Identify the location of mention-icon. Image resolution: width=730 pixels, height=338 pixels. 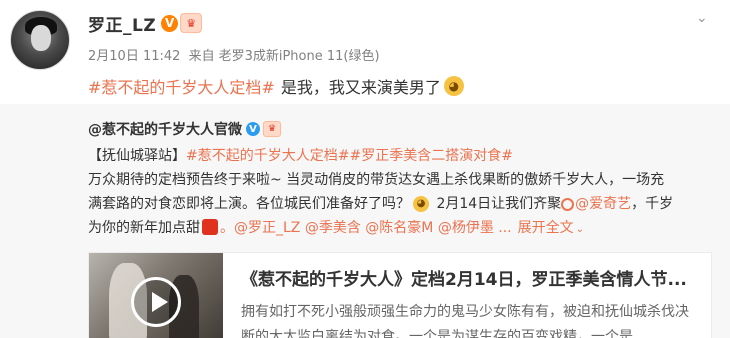
(568, 204).